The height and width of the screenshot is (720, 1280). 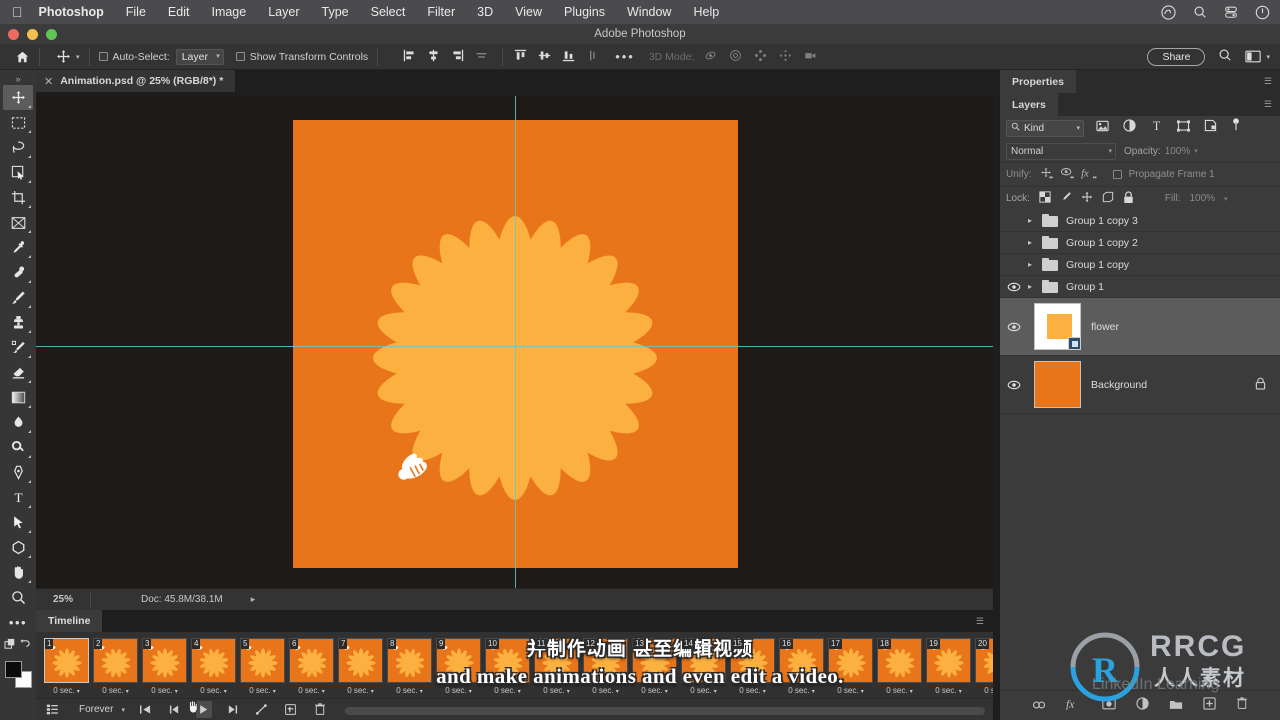 I want to click on layer-row: ▸ Group 1 copy 2, so click(x=1140, y=243).